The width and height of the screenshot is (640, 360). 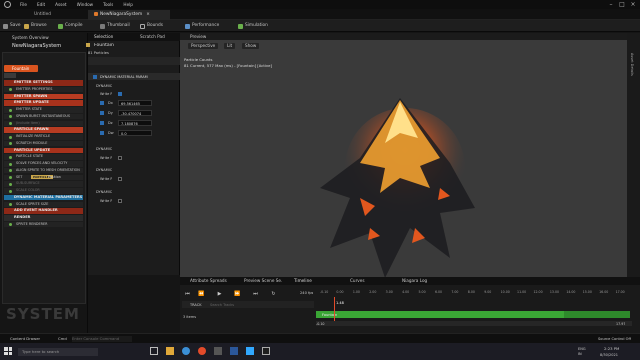 What do you see at coordinates (41, 5) in the screenshot?
I see `menu-edit: Edit` at bounding box center [41, 5].